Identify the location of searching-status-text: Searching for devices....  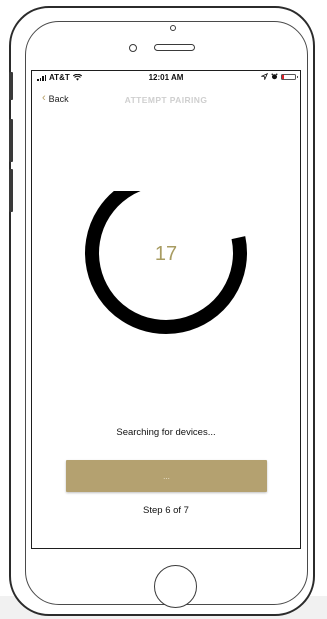
(166, 432).